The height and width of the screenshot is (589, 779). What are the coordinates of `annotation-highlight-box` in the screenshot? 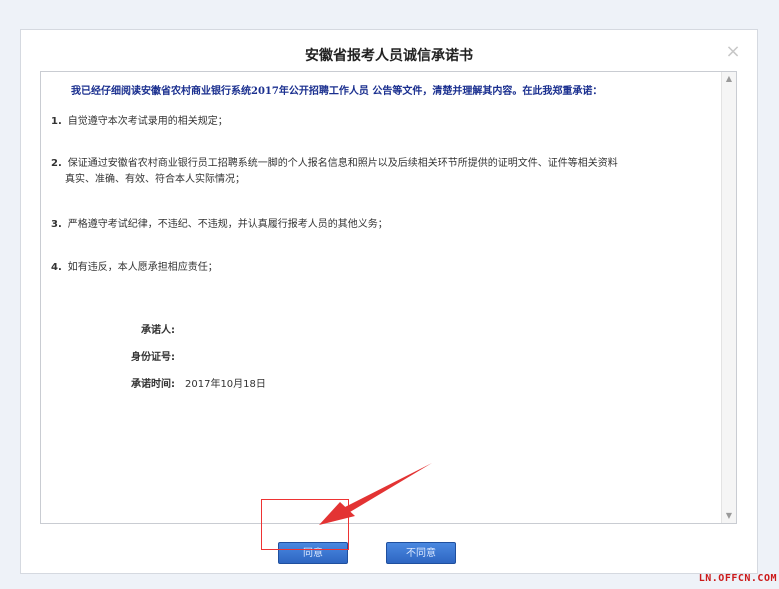 It's located at (305, 524).